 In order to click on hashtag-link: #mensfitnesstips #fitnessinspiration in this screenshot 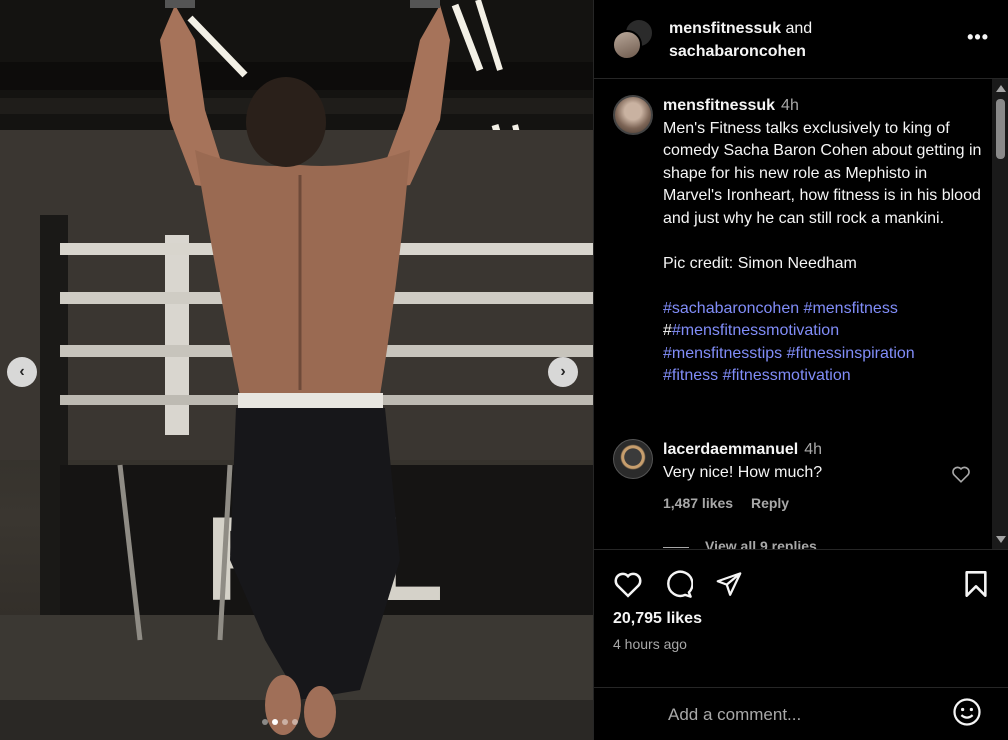, I will do `click(789, 353)`.